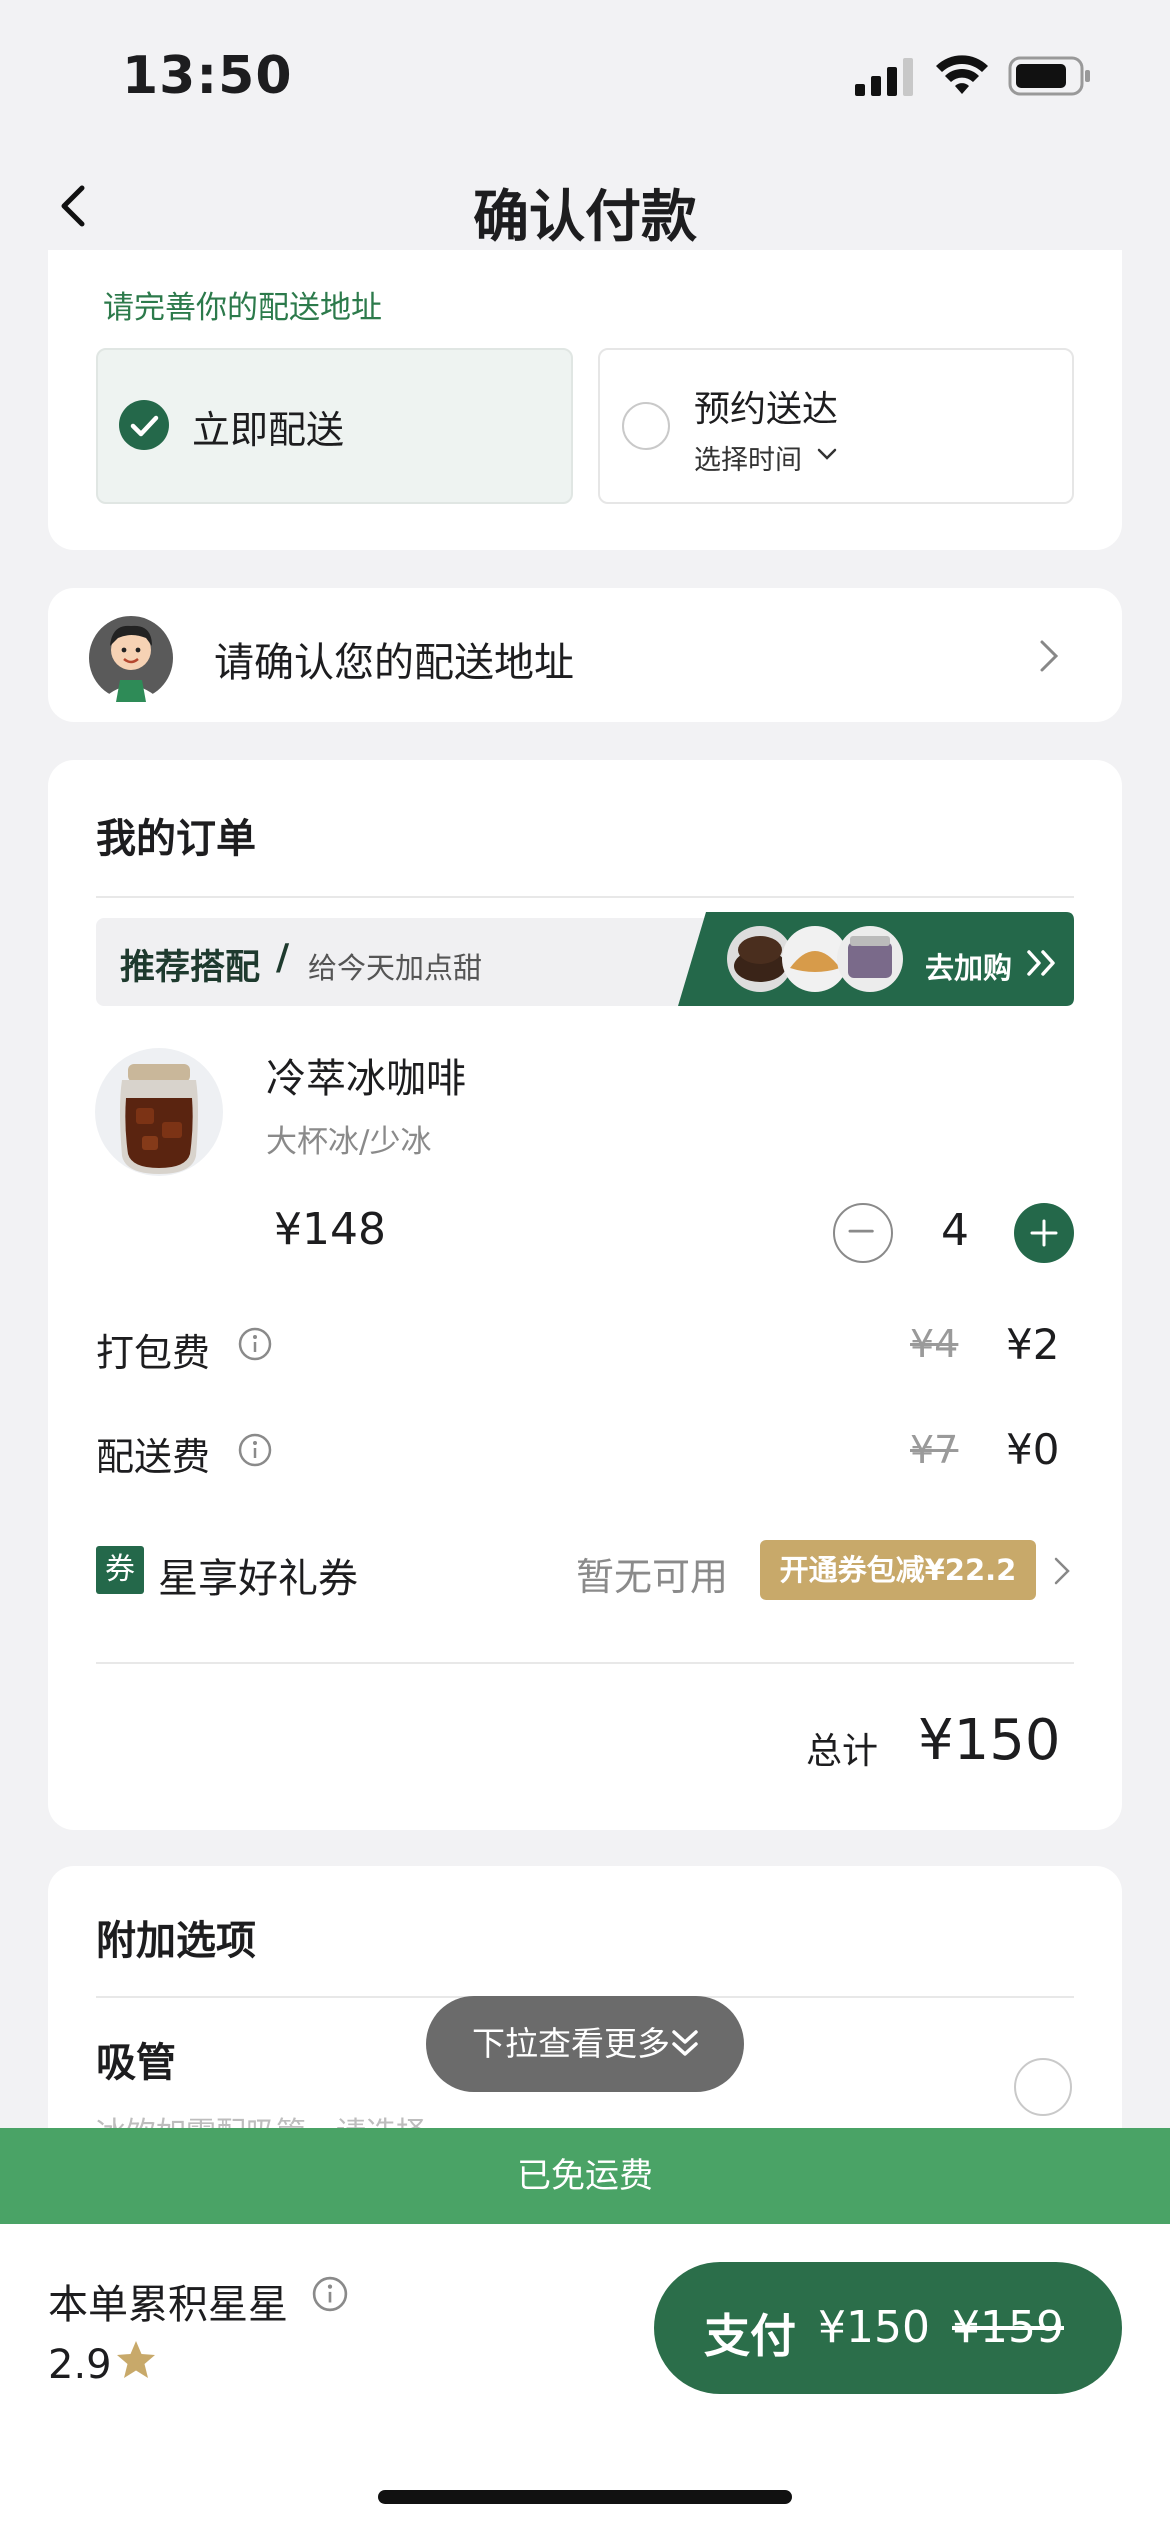  What do you see at coordinates (874, 2327) in the screenshot?
I see `pay-amount: ¥150` at bounding box center [874, 2327].